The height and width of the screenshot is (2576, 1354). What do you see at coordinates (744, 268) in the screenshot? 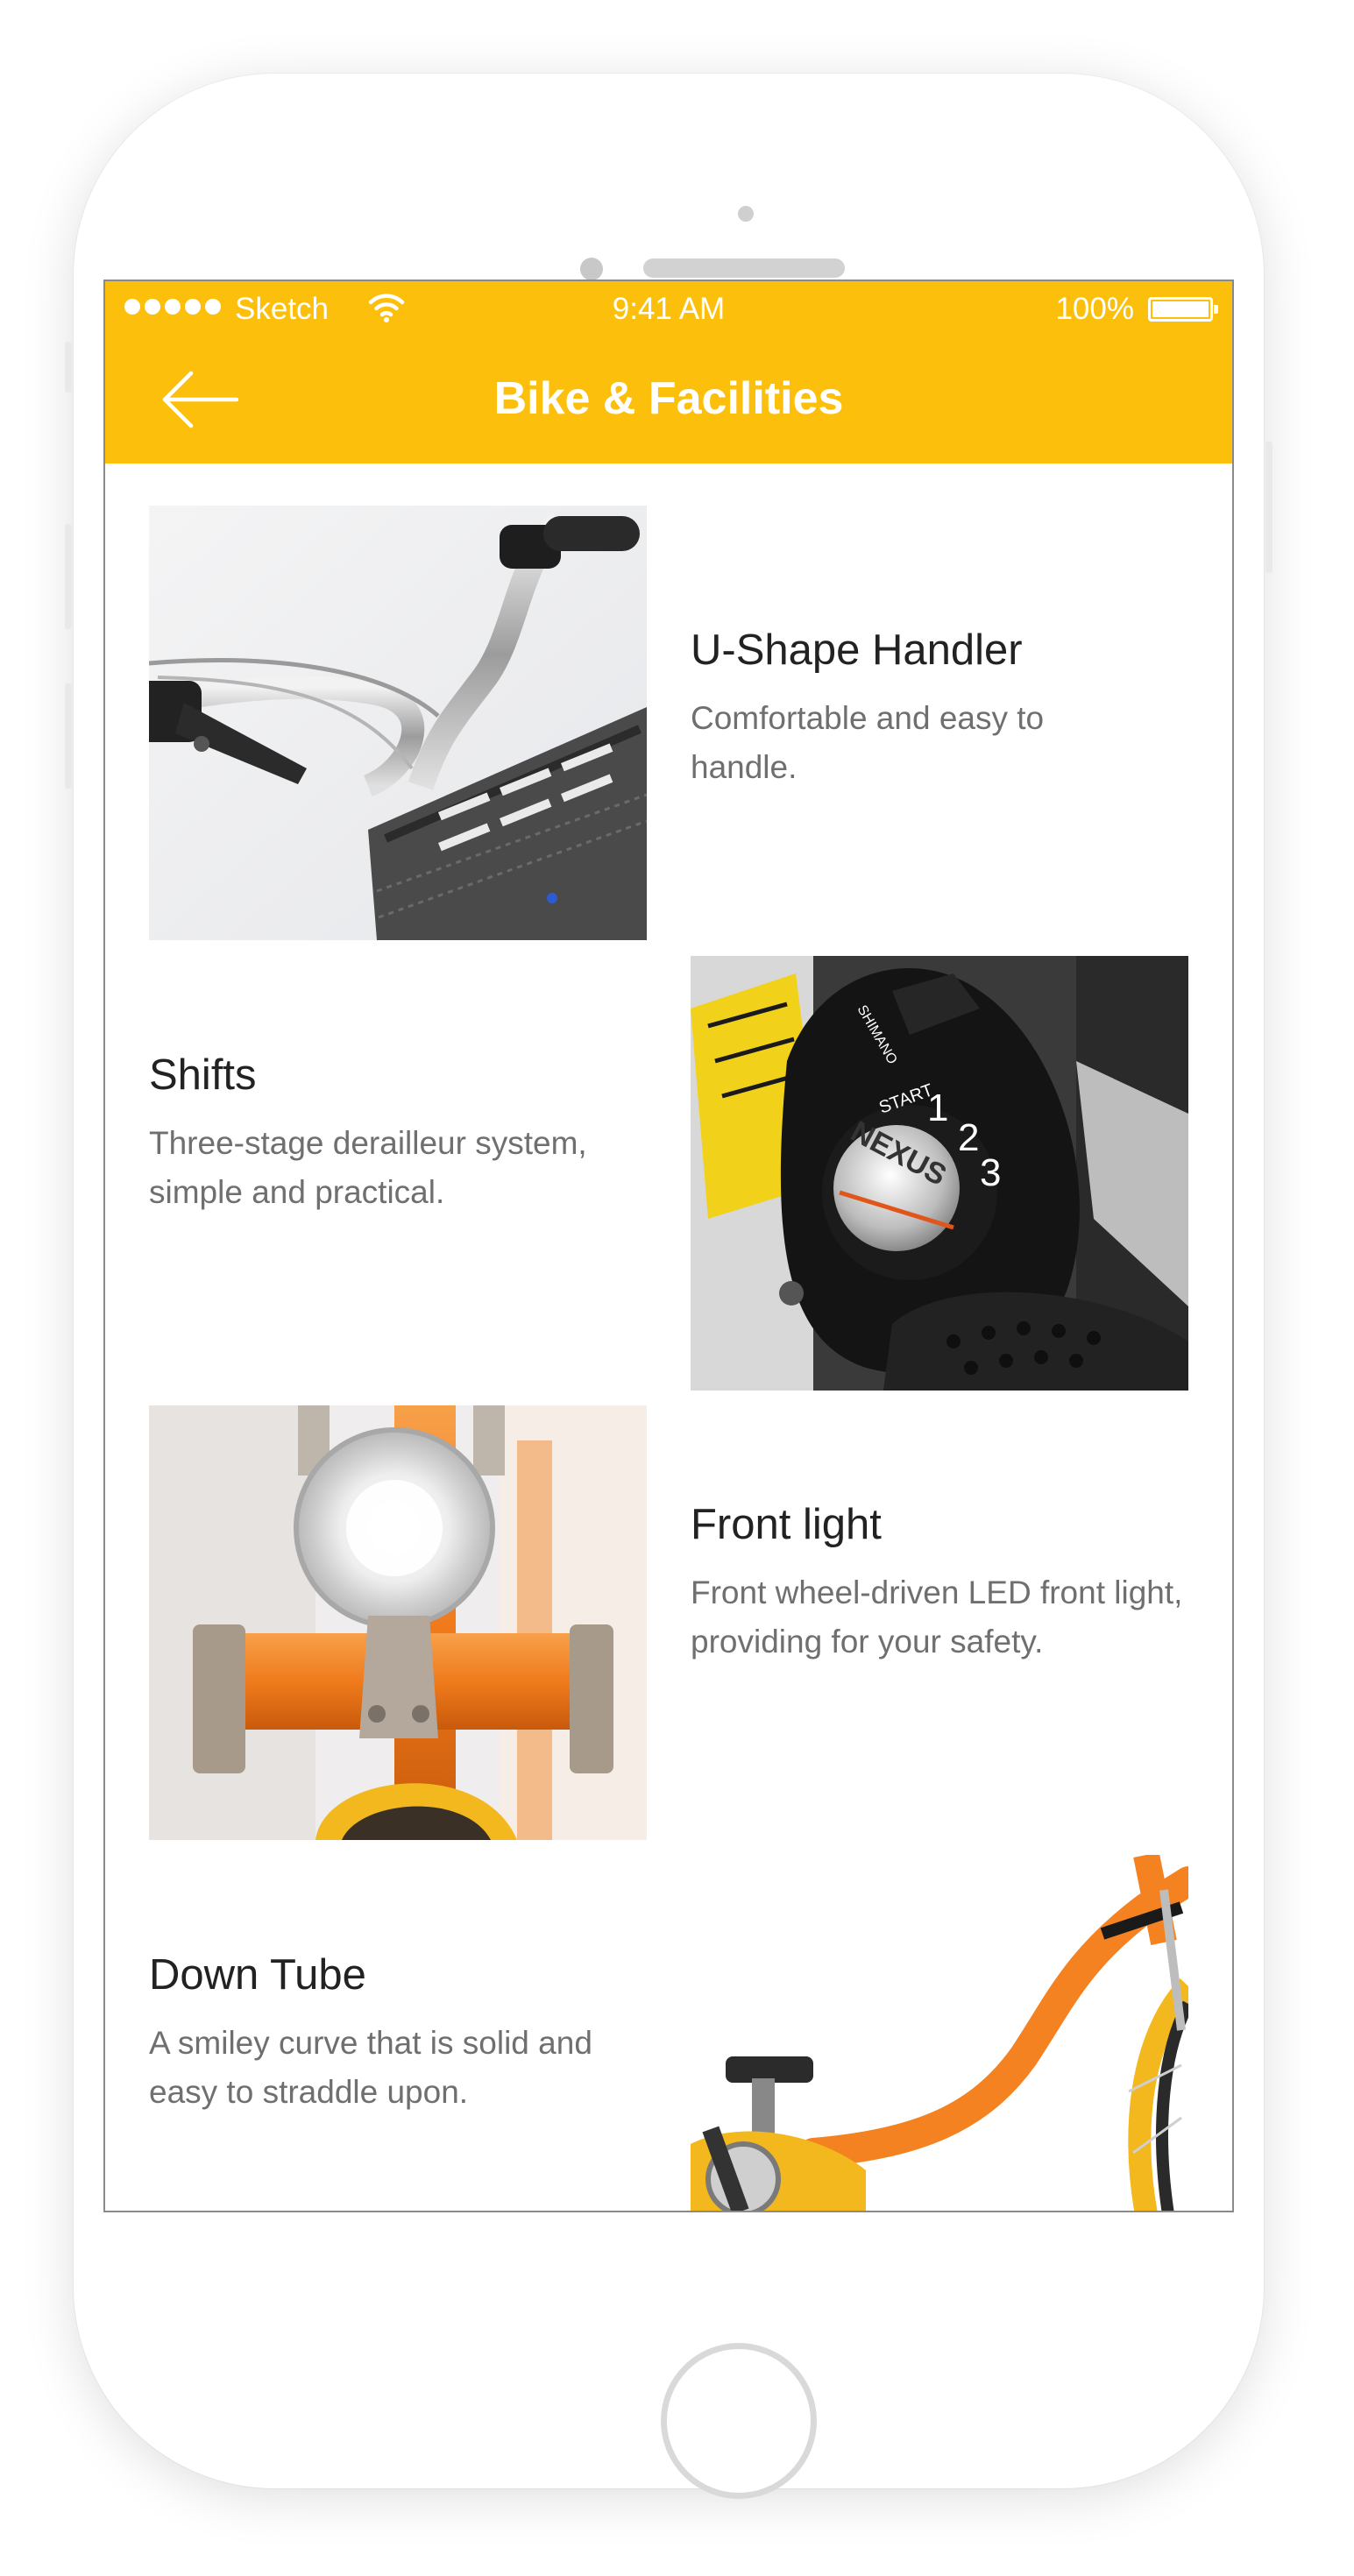
I see `earpiece-speaker` at bounding box center [744, 268].